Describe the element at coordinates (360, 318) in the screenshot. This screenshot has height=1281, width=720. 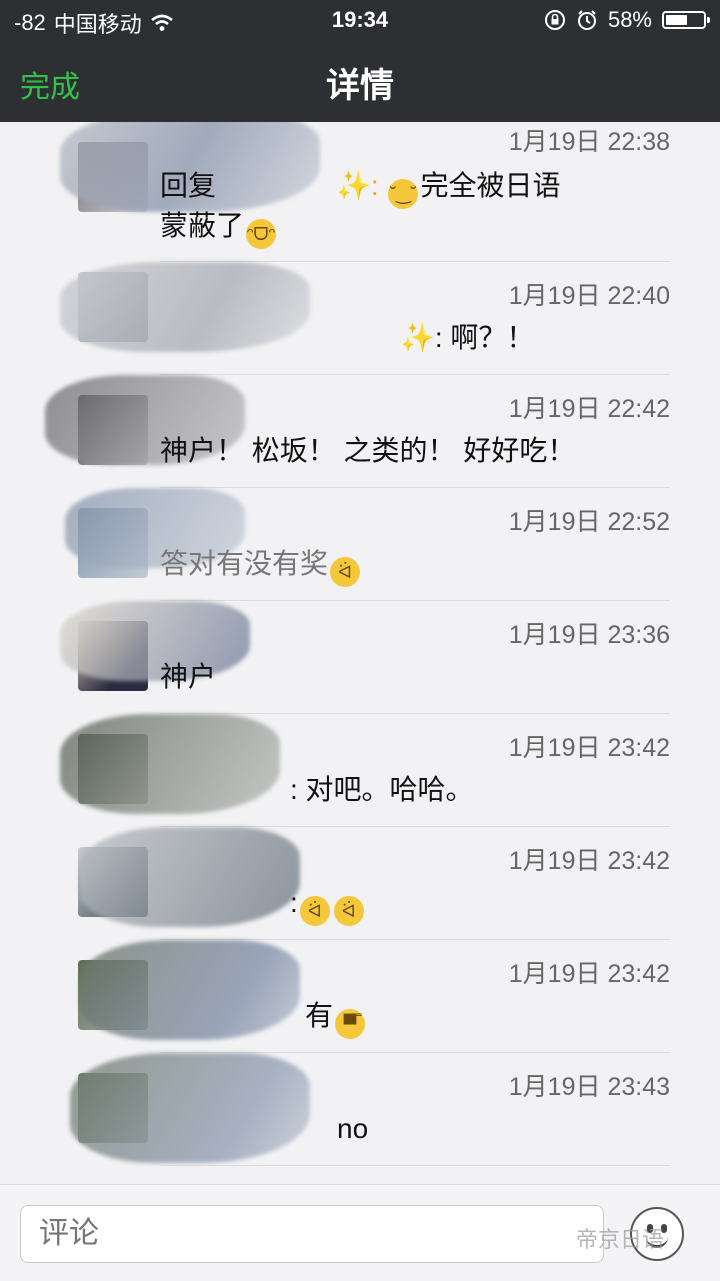
I see `list-item: 1月19日 22:40 ✨: 啊？！` at that location.